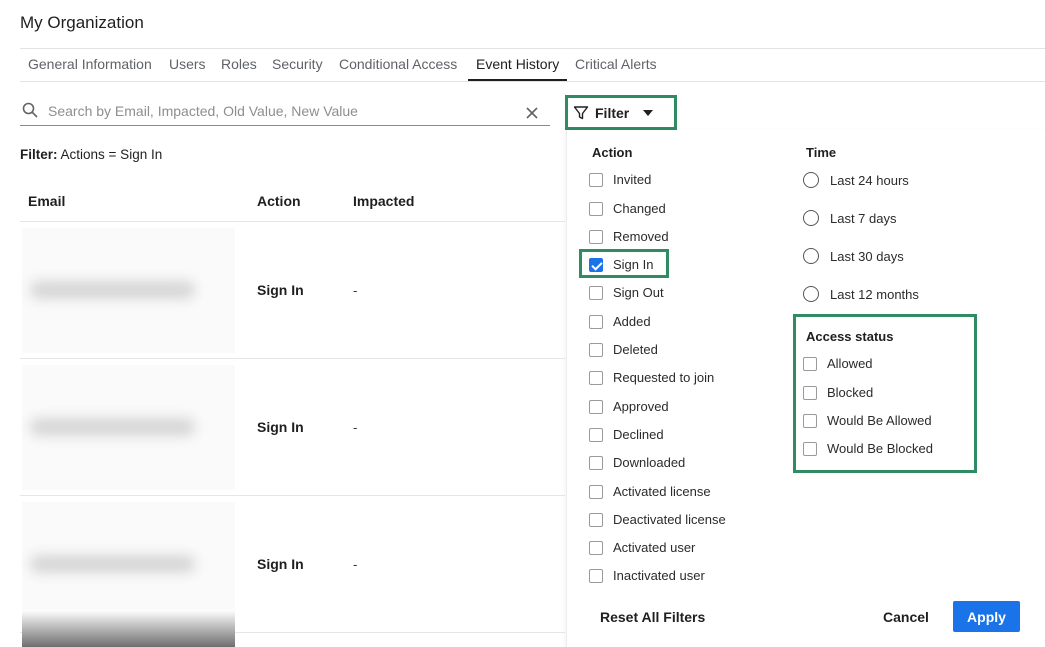 The image size is (1045, 647). What do you see at coordinates (239, 64) in the screenshot?
I see `tab-roles: Roles` at bounding box center [239, 64].